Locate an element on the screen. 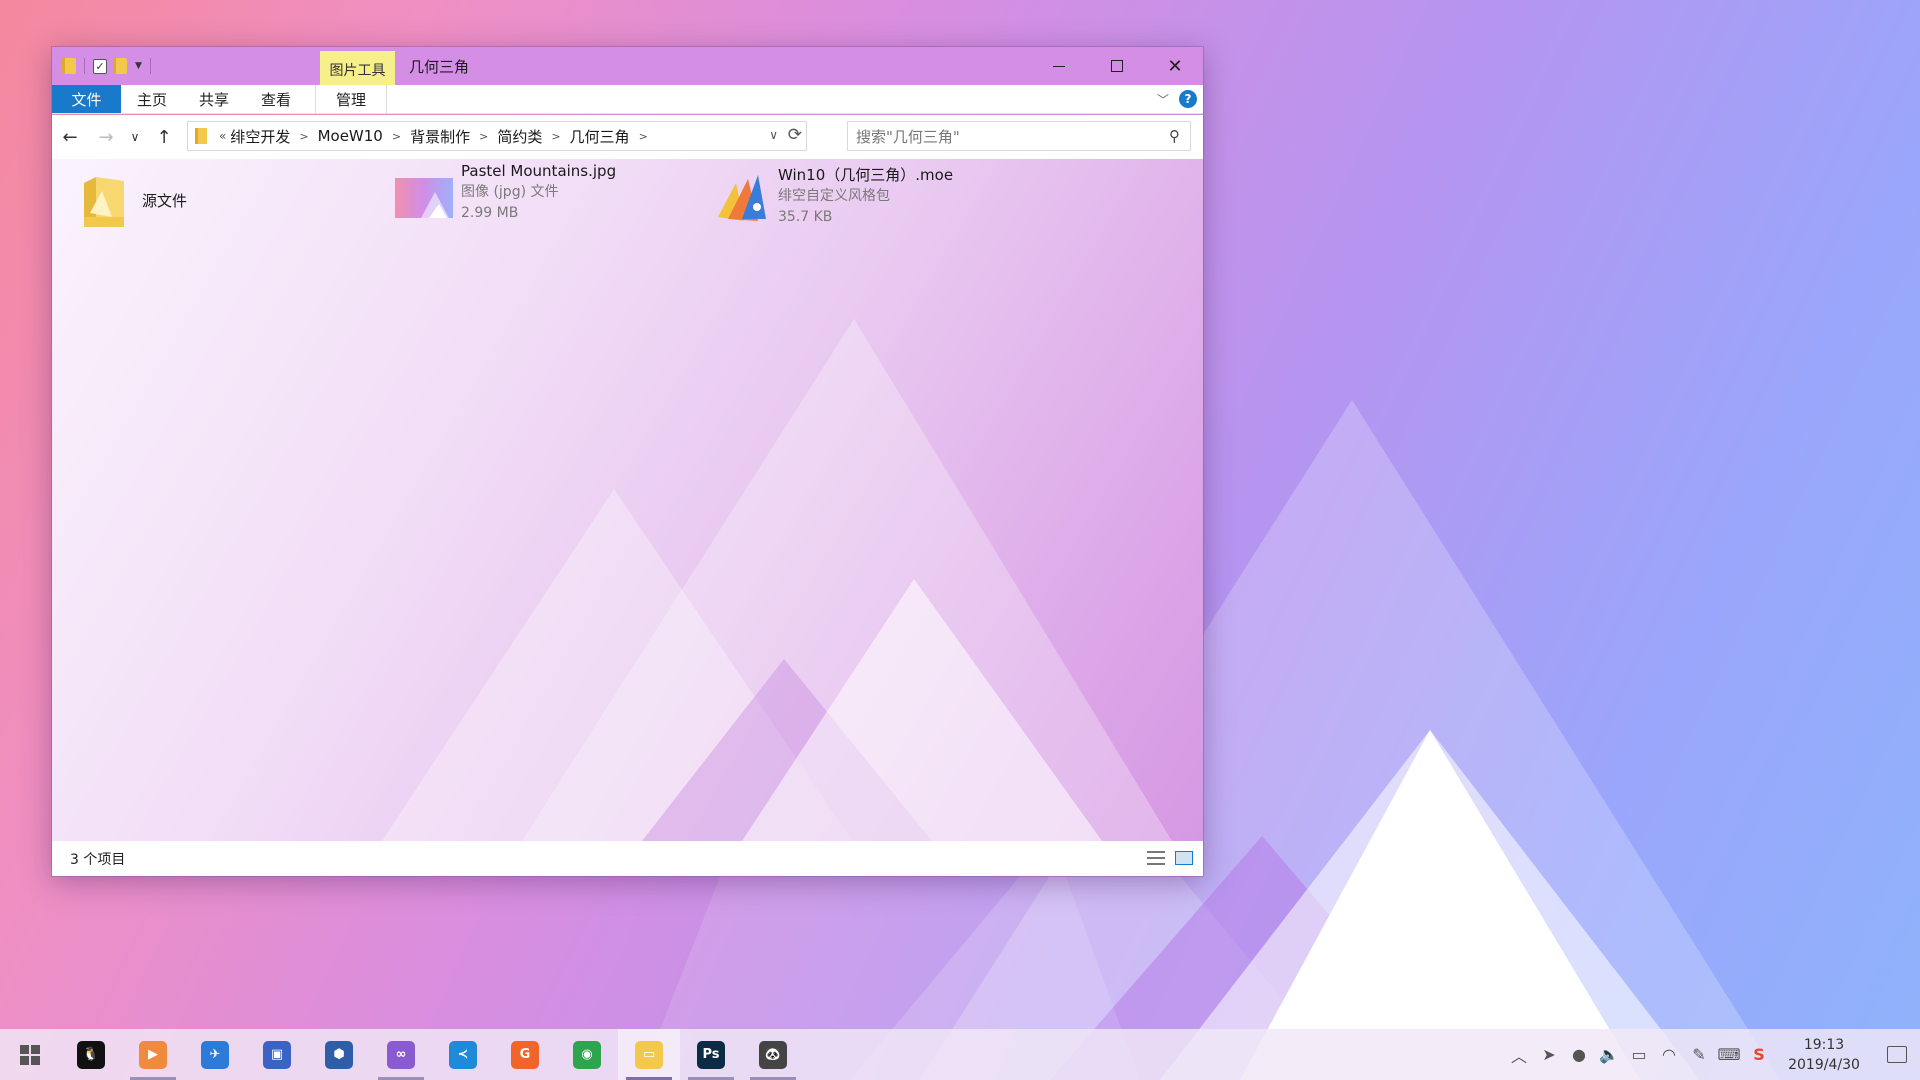 Image resolution: width=1920 pixels, height=1080 pixels. tab-share: 共享 is located at coordinates (214, 99).